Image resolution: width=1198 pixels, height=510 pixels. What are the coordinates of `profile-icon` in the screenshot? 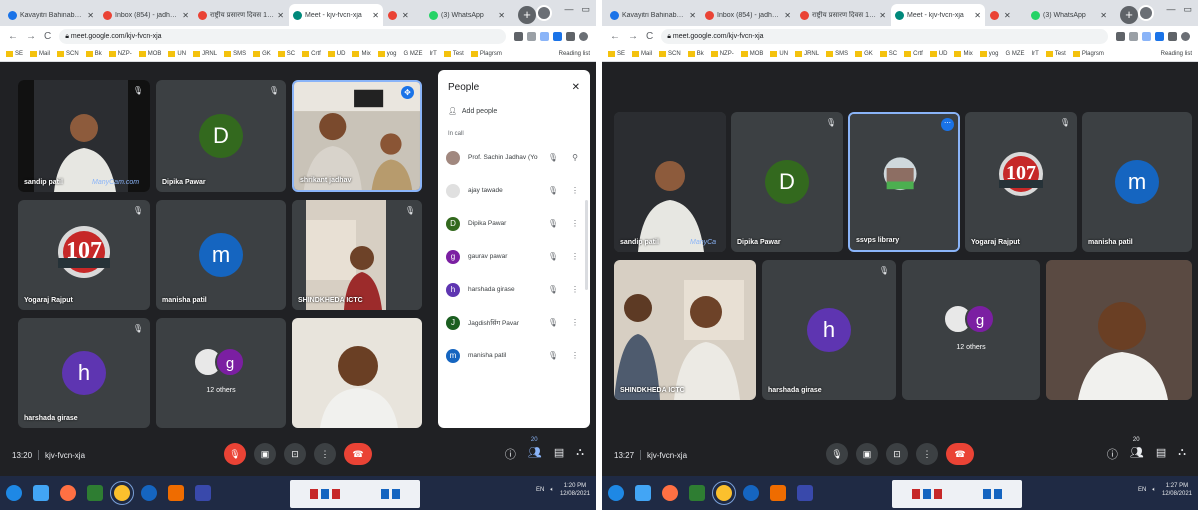 It's located at (1185, 36).